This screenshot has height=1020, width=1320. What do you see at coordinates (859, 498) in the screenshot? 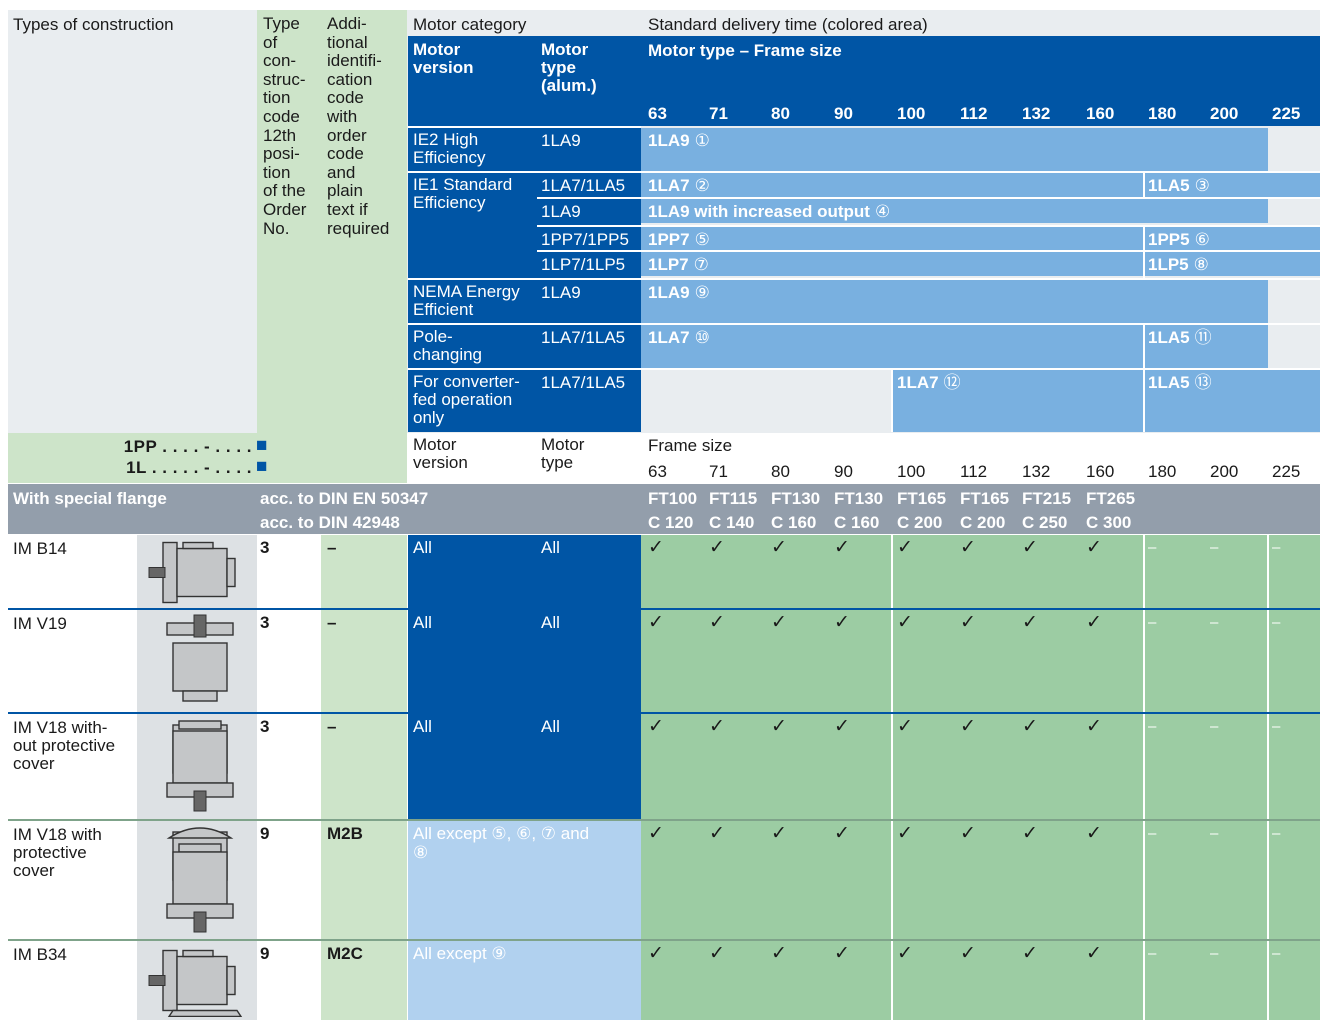
I see `flange-size-ft: FT130` at bounding box center [859, 498].